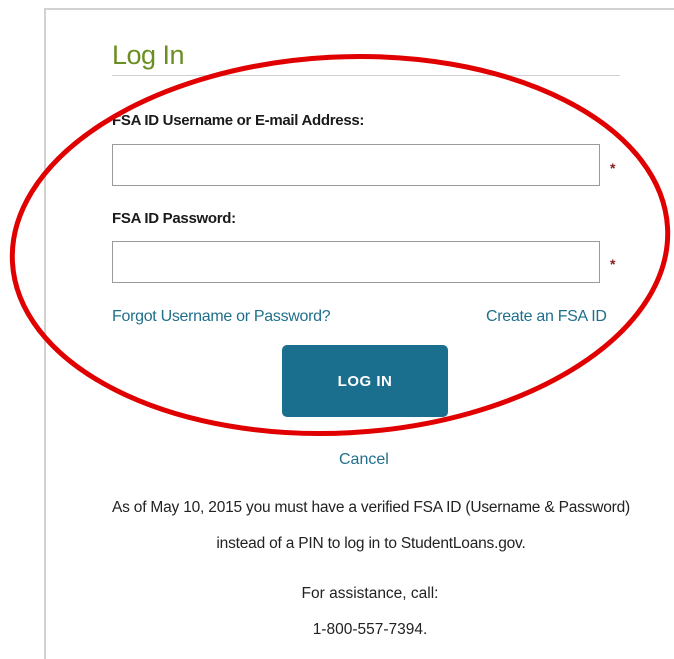 The width and height of the screenshot is (674, 659). What do you see at coordinates (364, 460) in the screenshot?
I see `cancel-link: Cancel` at bounding box center [364, 460].